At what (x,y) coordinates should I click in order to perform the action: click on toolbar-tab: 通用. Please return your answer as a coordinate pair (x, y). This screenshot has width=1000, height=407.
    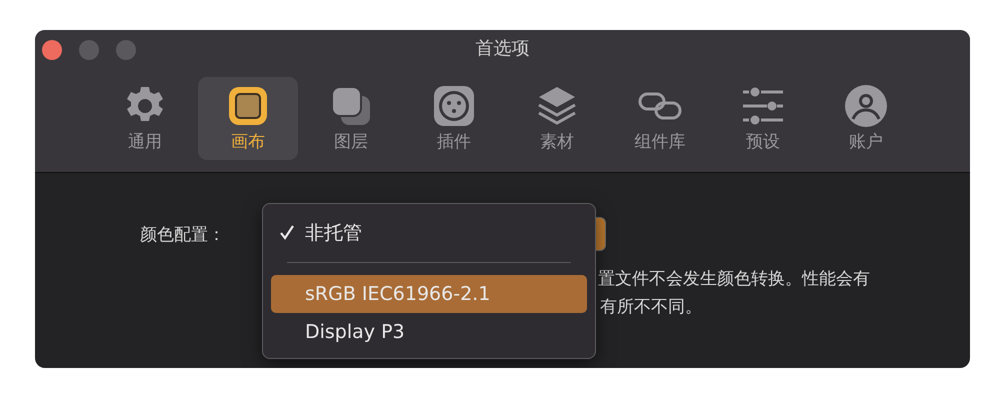
    Looking at the image, I should click on (145, 118).